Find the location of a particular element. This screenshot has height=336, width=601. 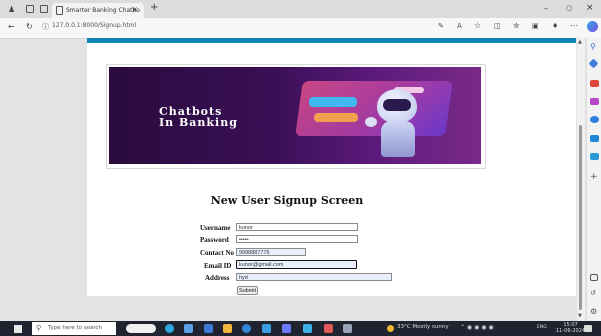

weather-text: 33°C Mostly sunny is located at coordinates (423, 327).